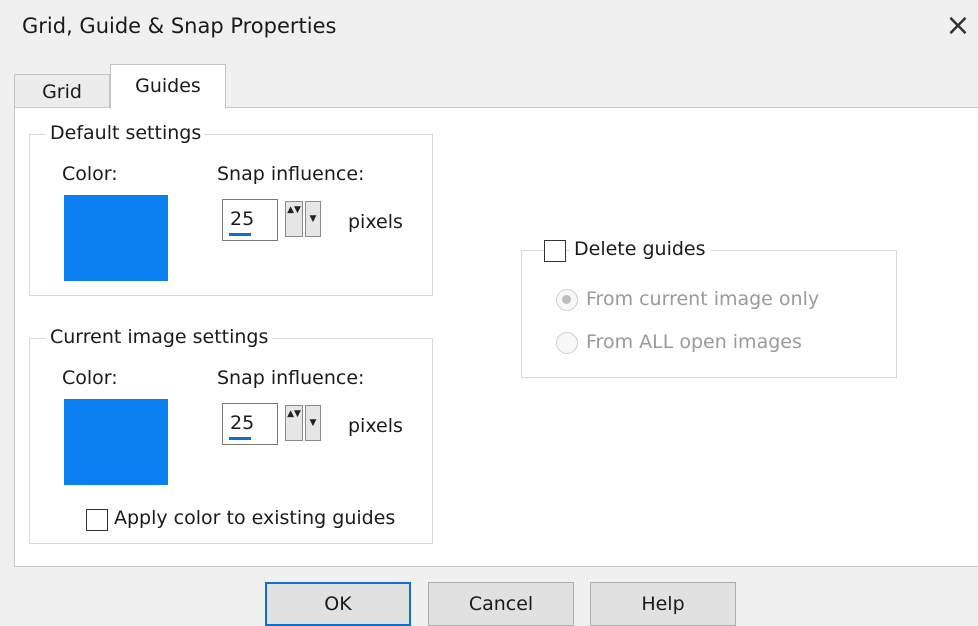  What do you see at coordinates (254, 518) in the screenshot?
I see `apply-color-label: Apply color to existing guides` at bounding box center [254, 518].